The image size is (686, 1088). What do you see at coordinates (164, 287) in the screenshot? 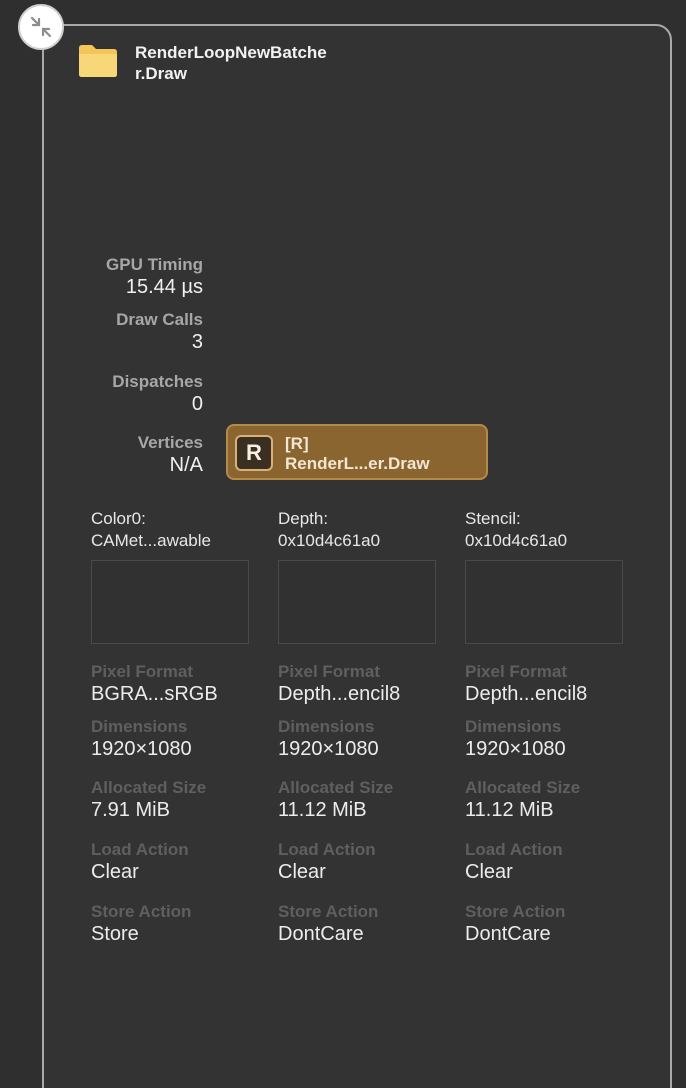
I see `stat-value: 15.44 µs` at bounding box center [164, 287].